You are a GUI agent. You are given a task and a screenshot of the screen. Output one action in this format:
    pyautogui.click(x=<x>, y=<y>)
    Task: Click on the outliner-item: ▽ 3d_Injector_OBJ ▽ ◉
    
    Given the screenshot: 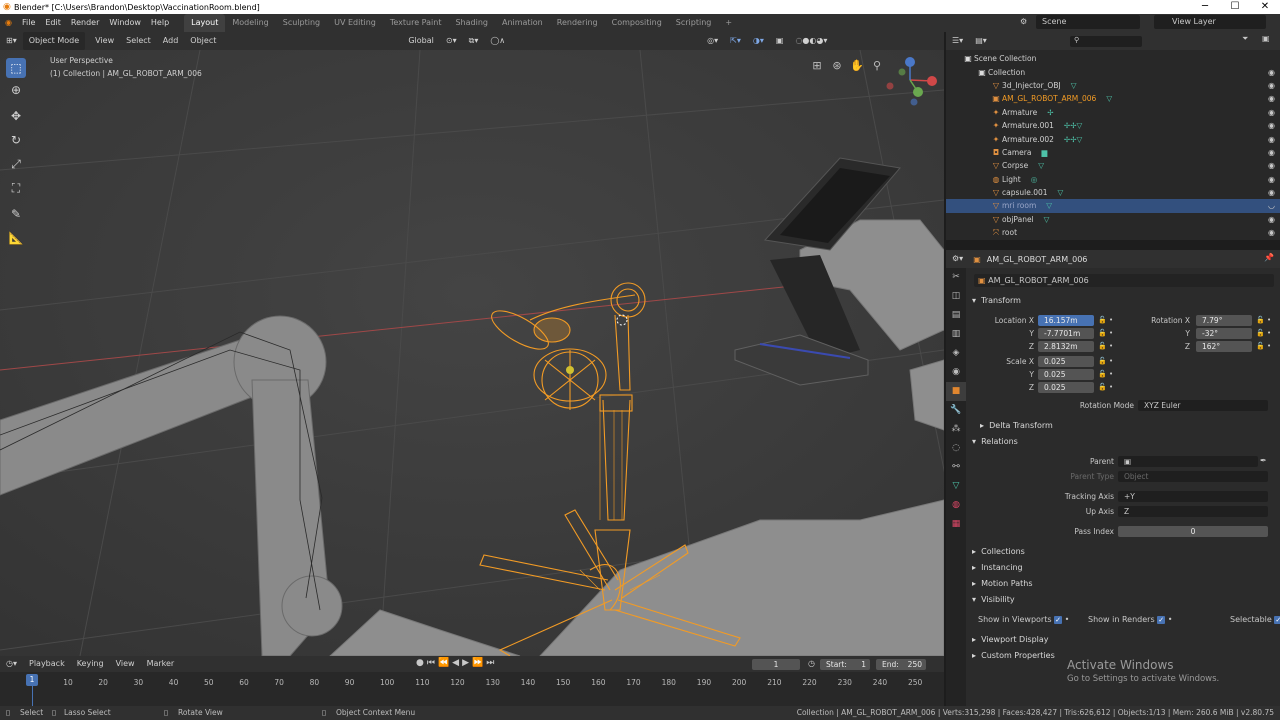 What is the action you would take?
    pyautogui.click(x=1113, y=85)
    